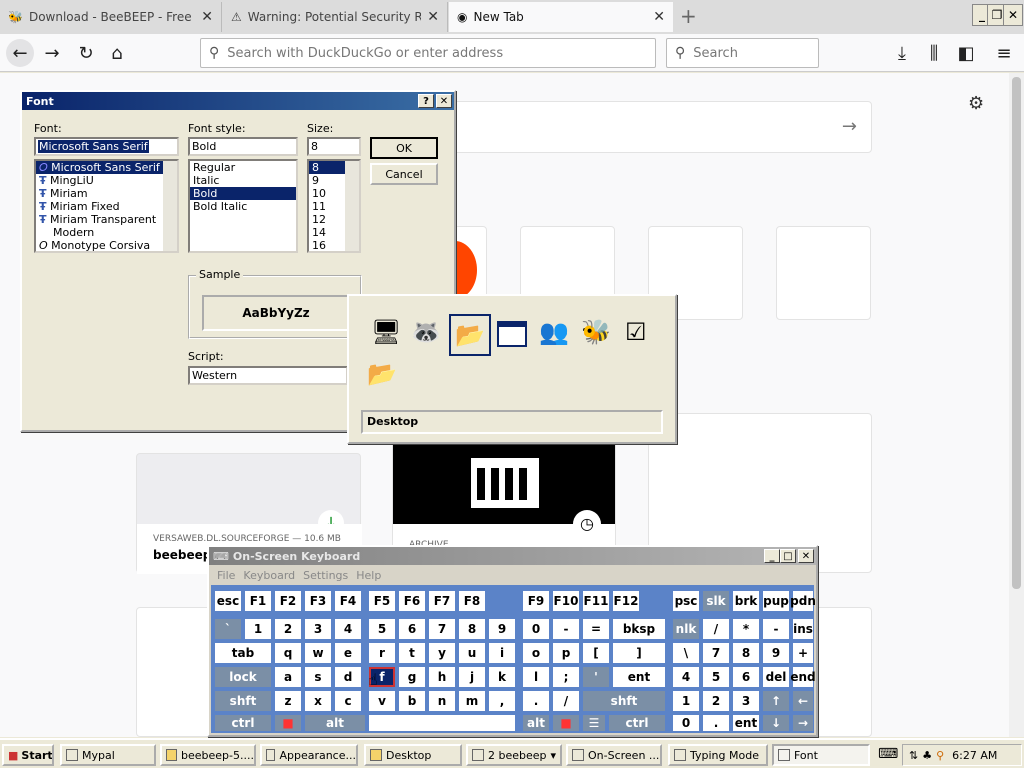  I want to click on key: lock, so click(243, 677).